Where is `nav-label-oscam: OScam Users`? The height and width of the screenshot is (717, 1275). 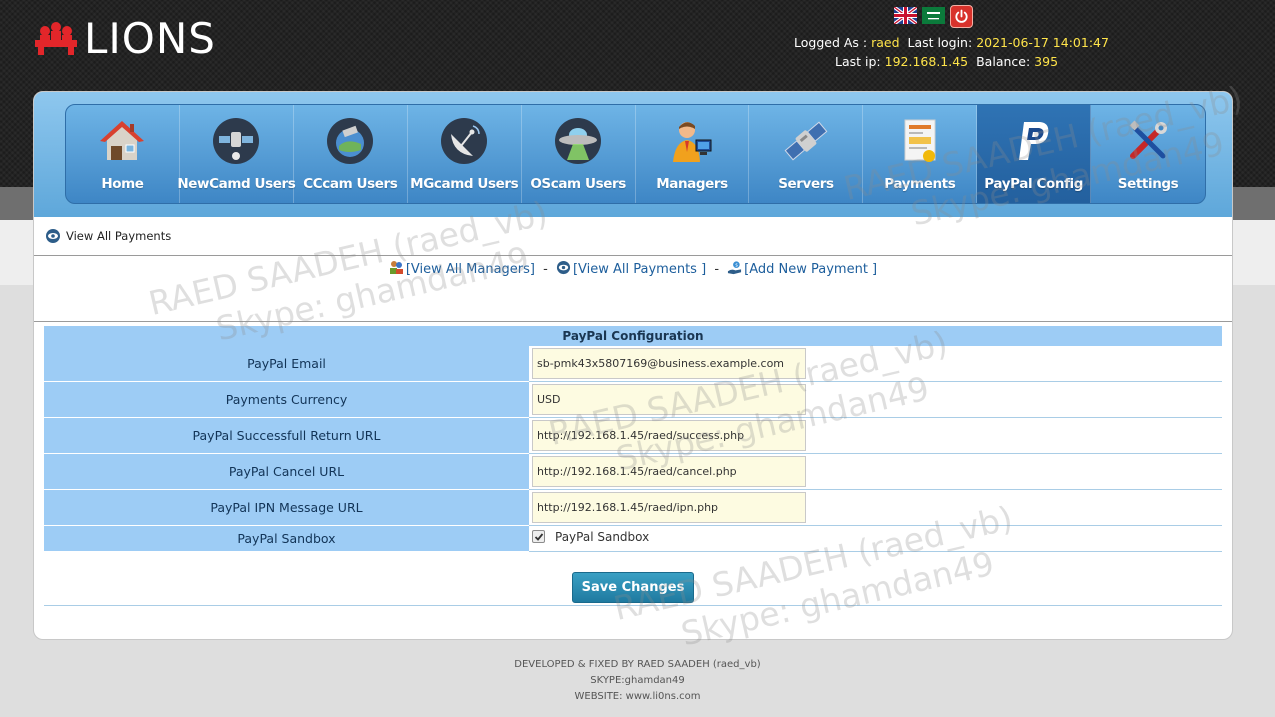 nav-label-oscam: OScam Users is located at coordinates (578, 184).